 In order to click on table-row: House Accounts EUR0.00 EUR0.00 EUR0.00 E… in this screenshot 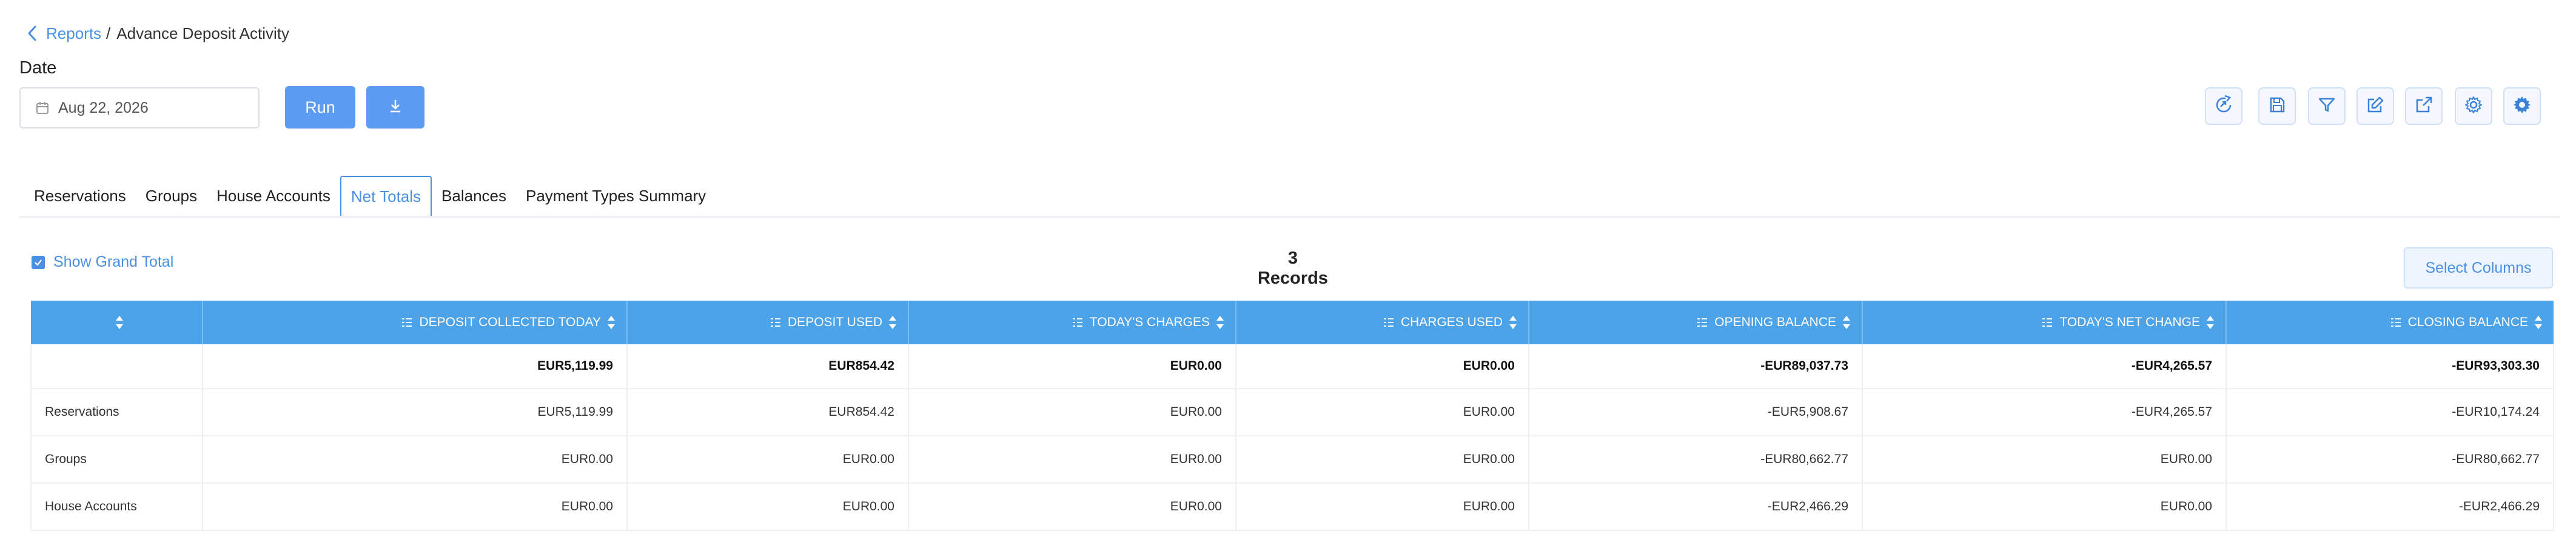, I will do `click(1292, 507)`.